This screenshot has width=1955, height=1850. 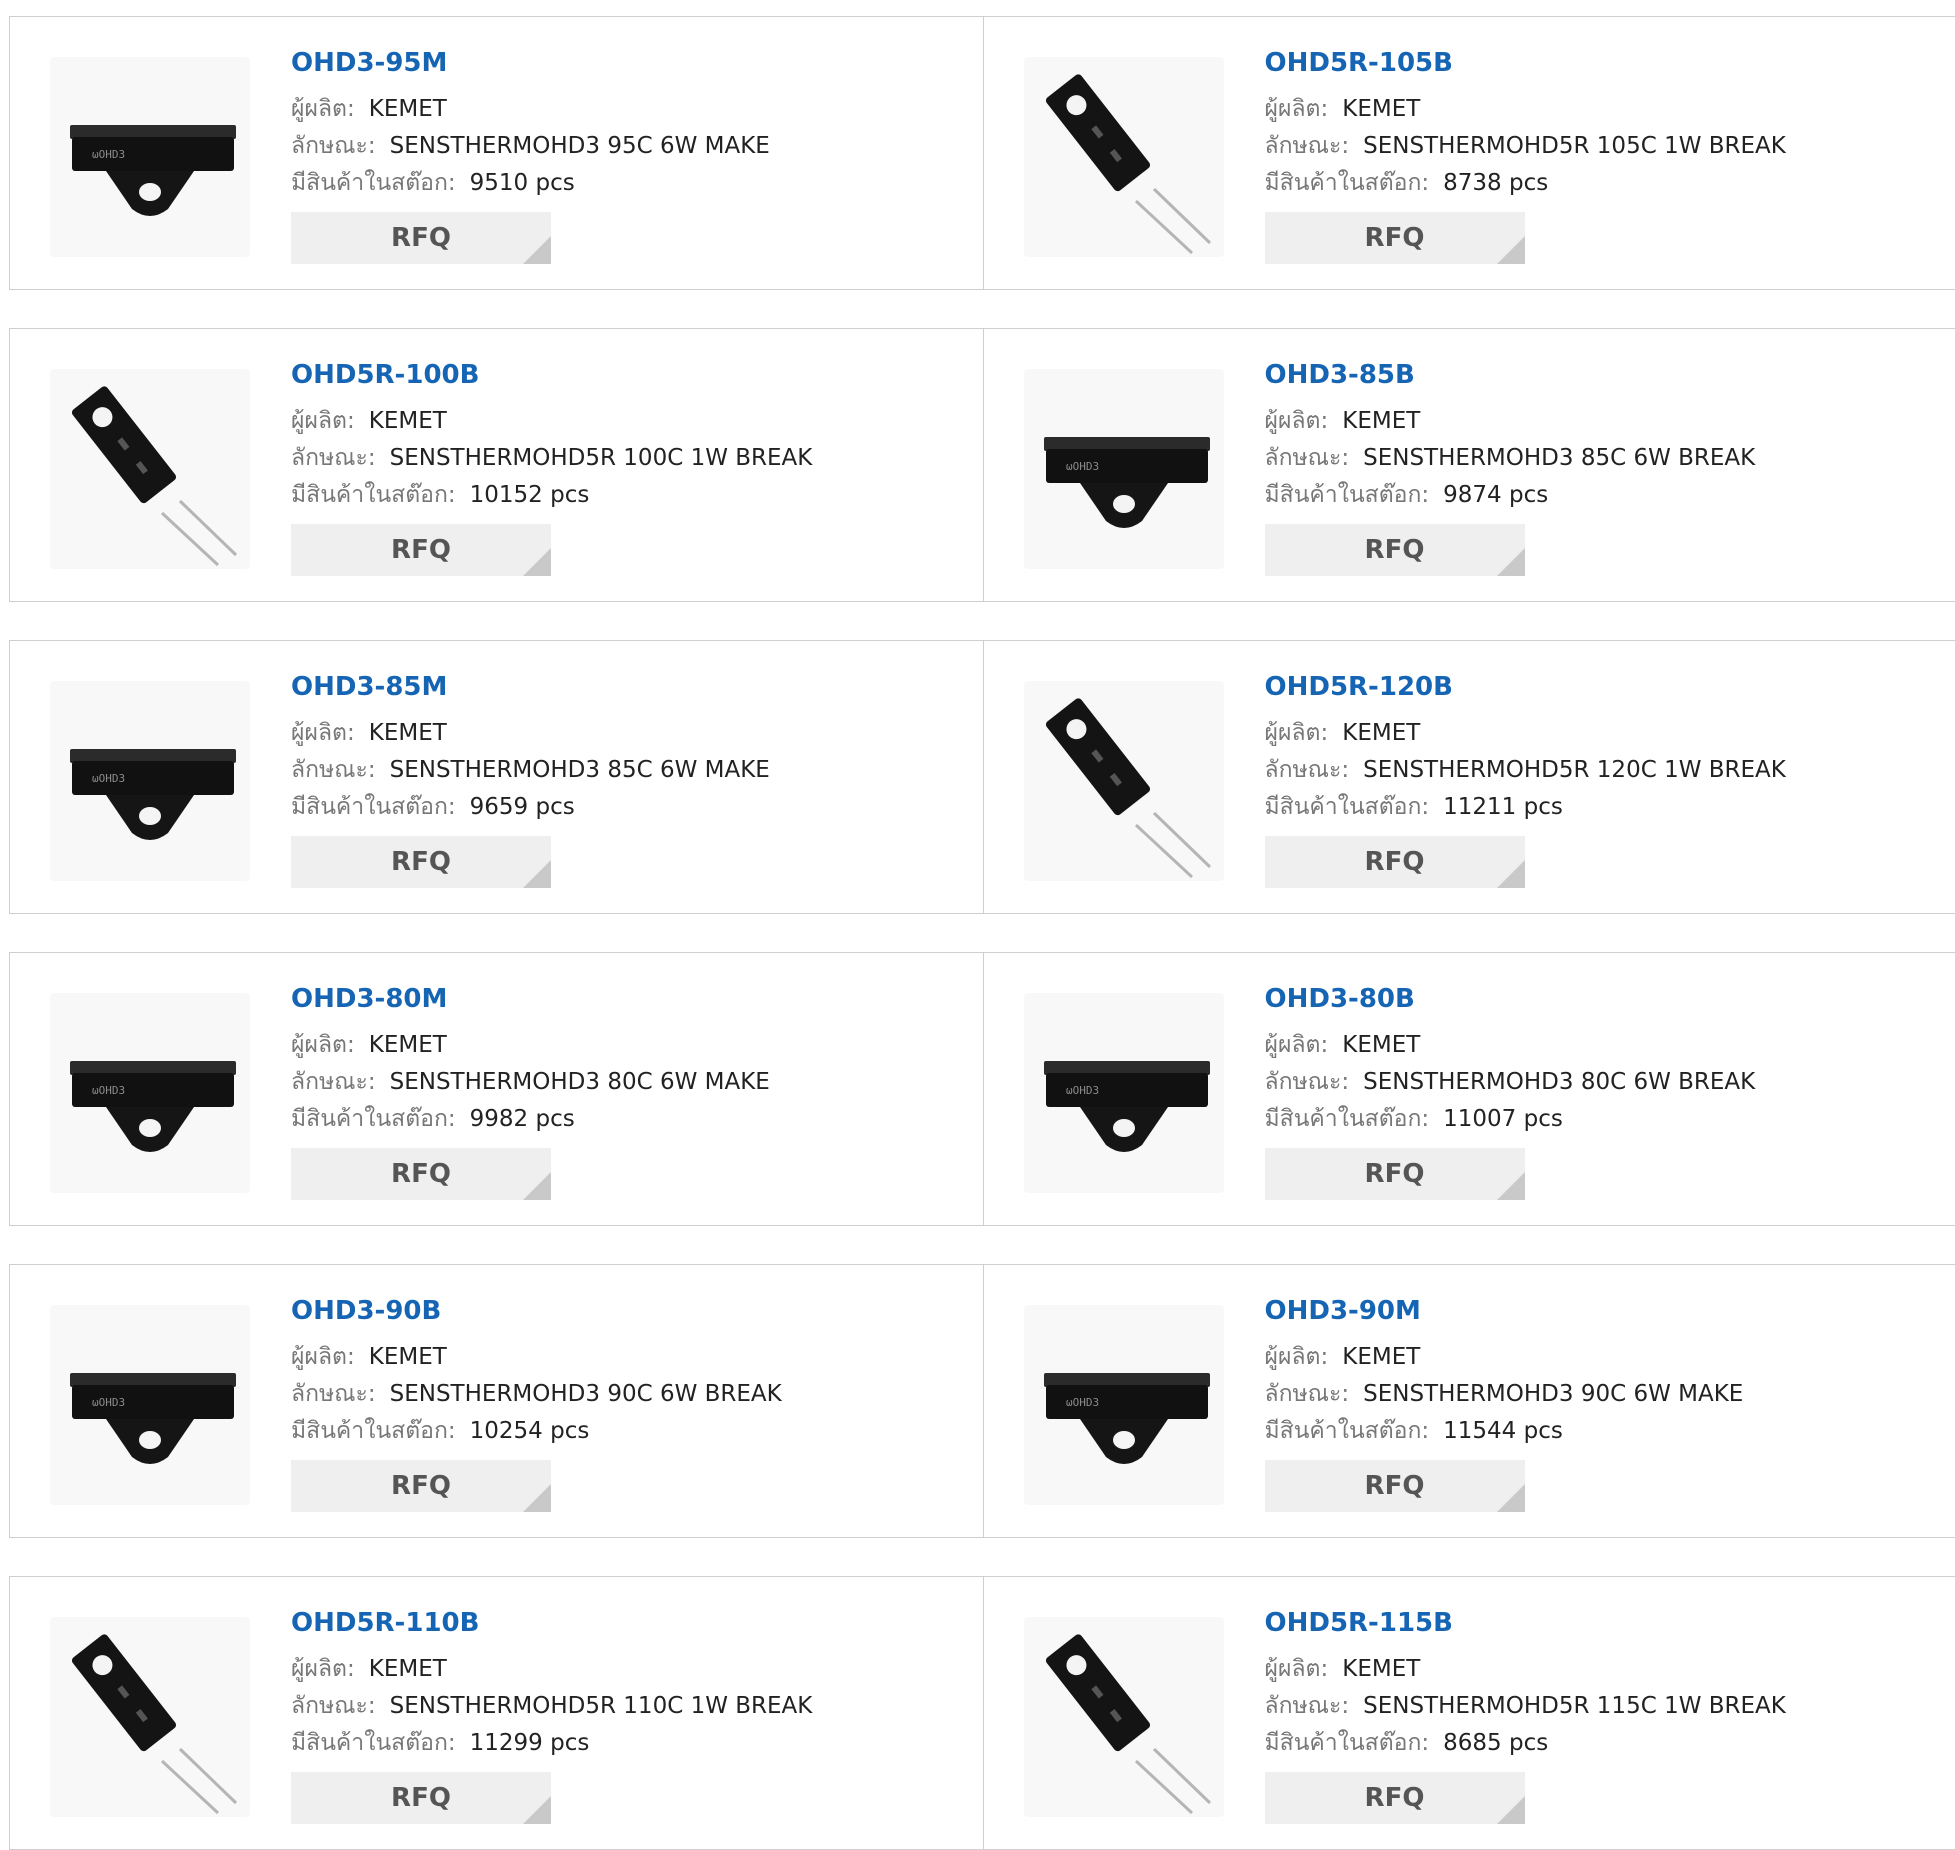 I want to click on description-row: ลักษณะ:SENSTHERMOHD5R 105C 1W BREAK, so click(x=1525, y=146).